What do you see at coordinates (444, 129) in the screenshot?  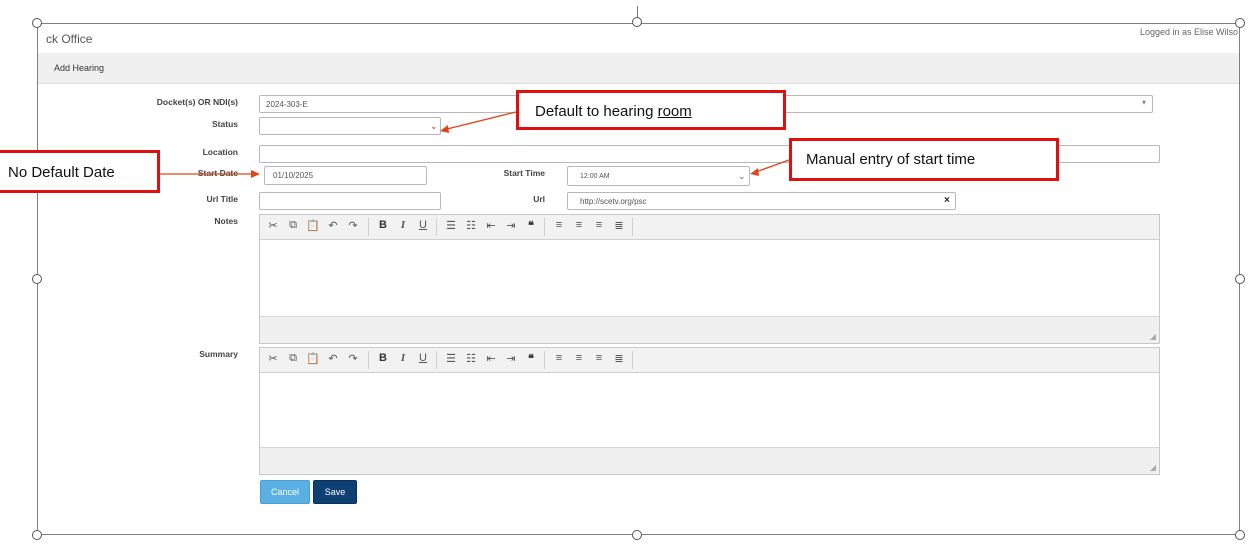 I see `arrow-head-status` at bounding box center [444, 129].